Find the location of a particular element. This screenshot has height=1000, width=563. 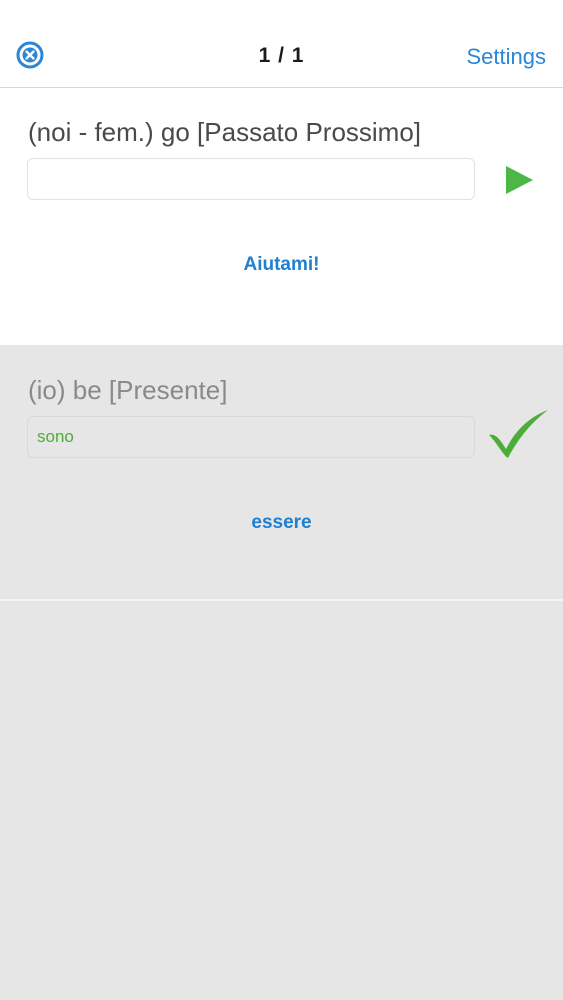

checkmark-icon is located at coordinates (518, 434).